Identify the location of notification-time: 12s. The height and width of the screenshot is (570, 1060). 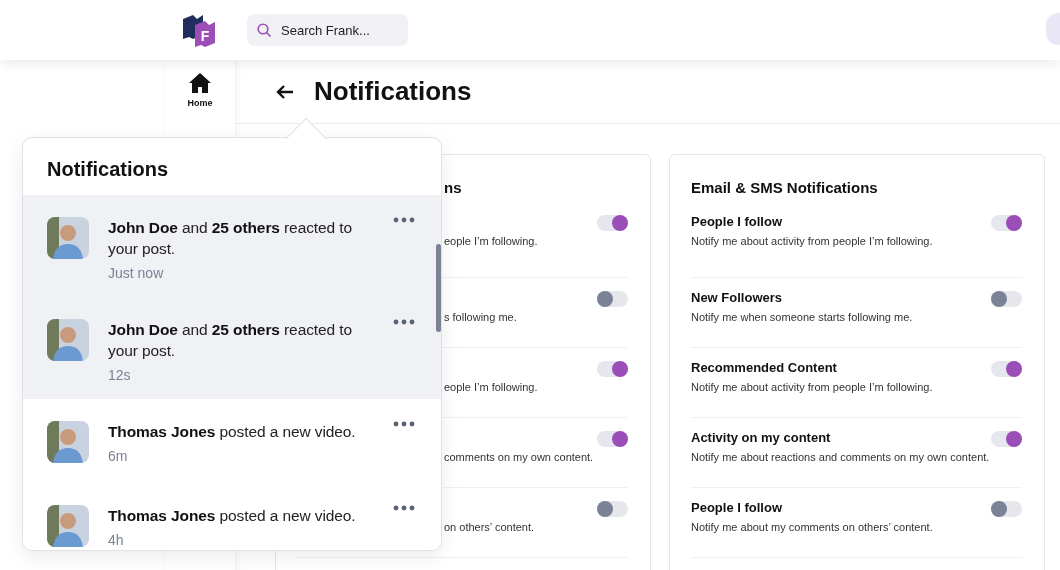
(120, 375).